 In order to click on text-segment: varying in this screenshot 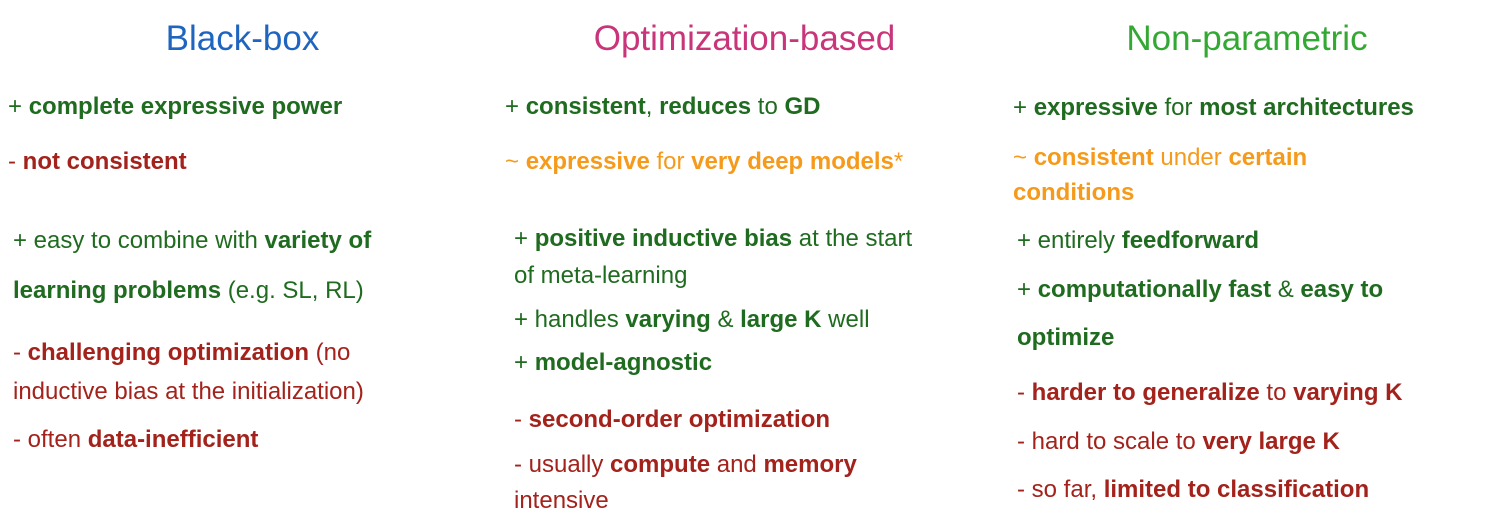, I will do `click(668, 319)`.